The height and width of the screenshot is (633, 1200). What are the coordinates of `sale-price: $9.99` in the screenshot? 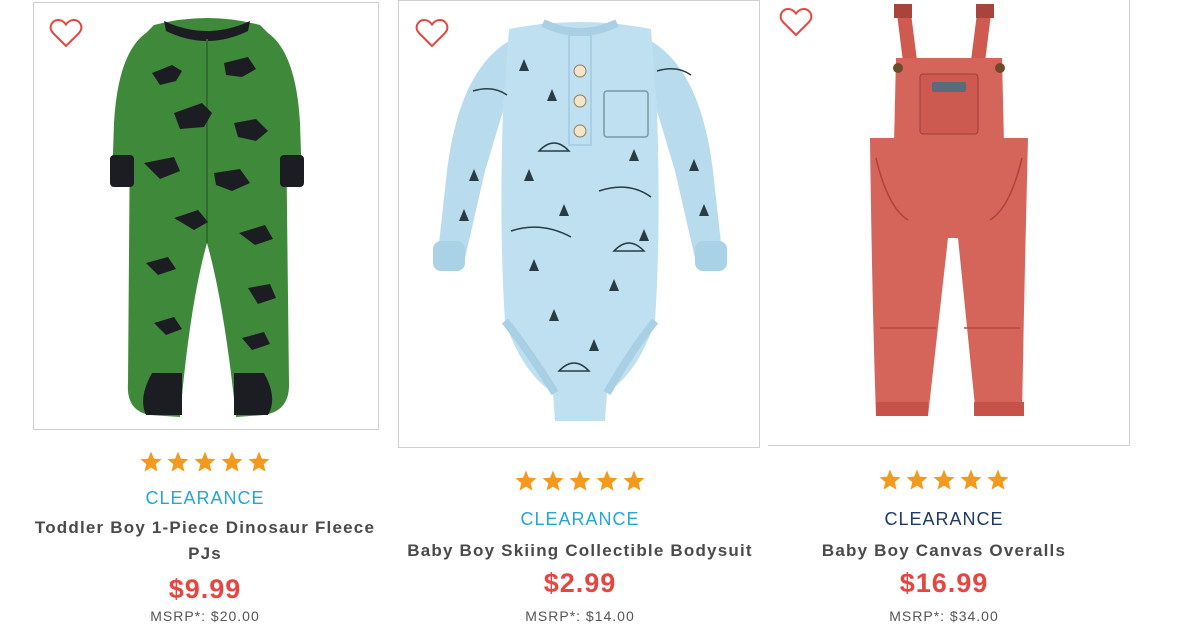 It's located at (205, 589).